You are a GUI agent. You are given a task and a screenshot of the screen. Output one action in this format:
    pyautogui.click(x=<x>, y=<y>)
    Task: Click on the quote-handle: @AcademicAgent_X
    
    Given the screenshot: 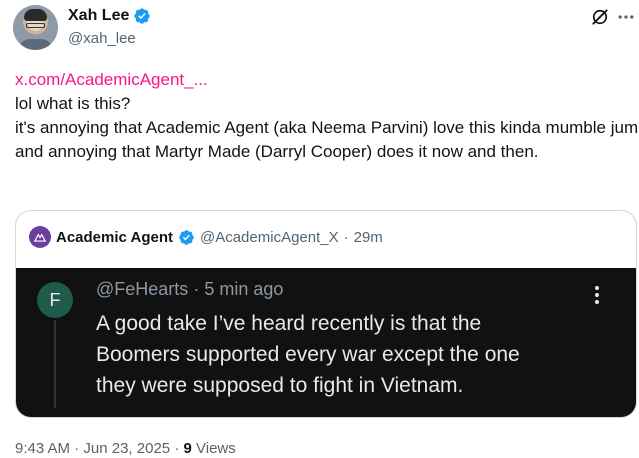 What is the action you would take?
    pyautogui.click(x=269, y=237)
    